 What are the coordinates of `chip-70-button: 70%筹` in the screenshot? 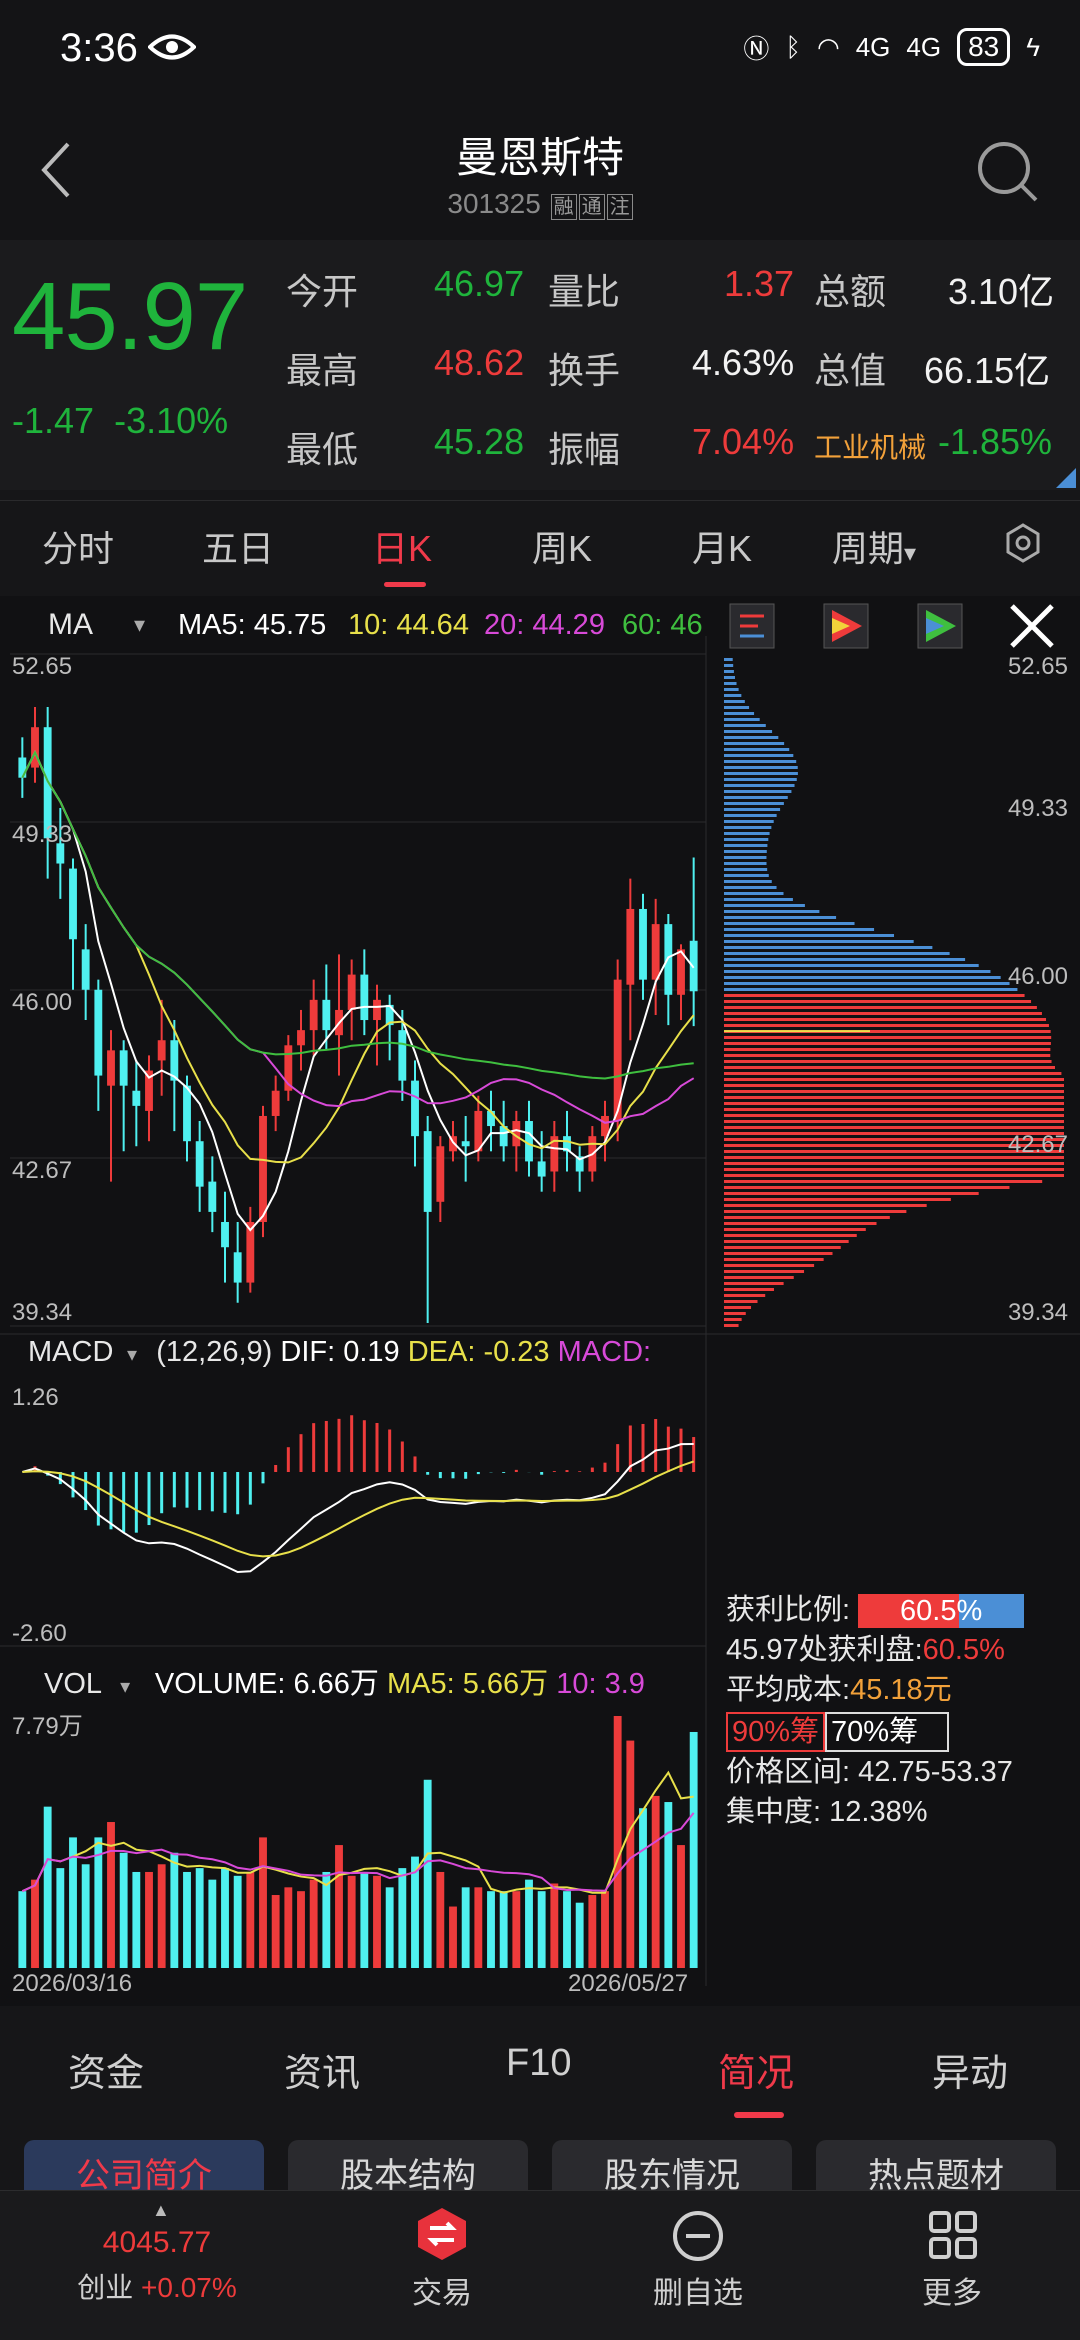 It's located at (887, 1732).